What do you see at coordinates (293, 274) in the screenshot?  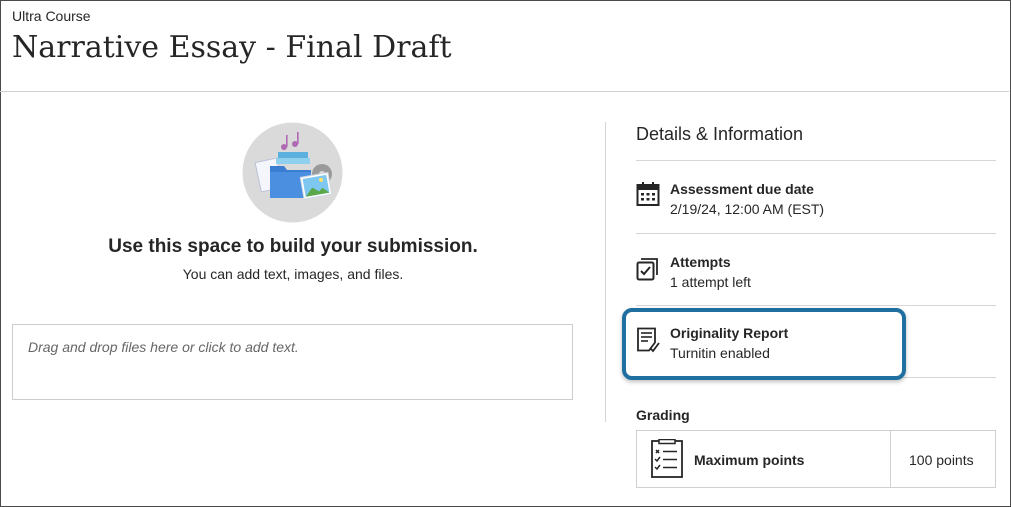 I see `submission-subheading: You can add text, images, and files.` at bounding box center [293, 274].